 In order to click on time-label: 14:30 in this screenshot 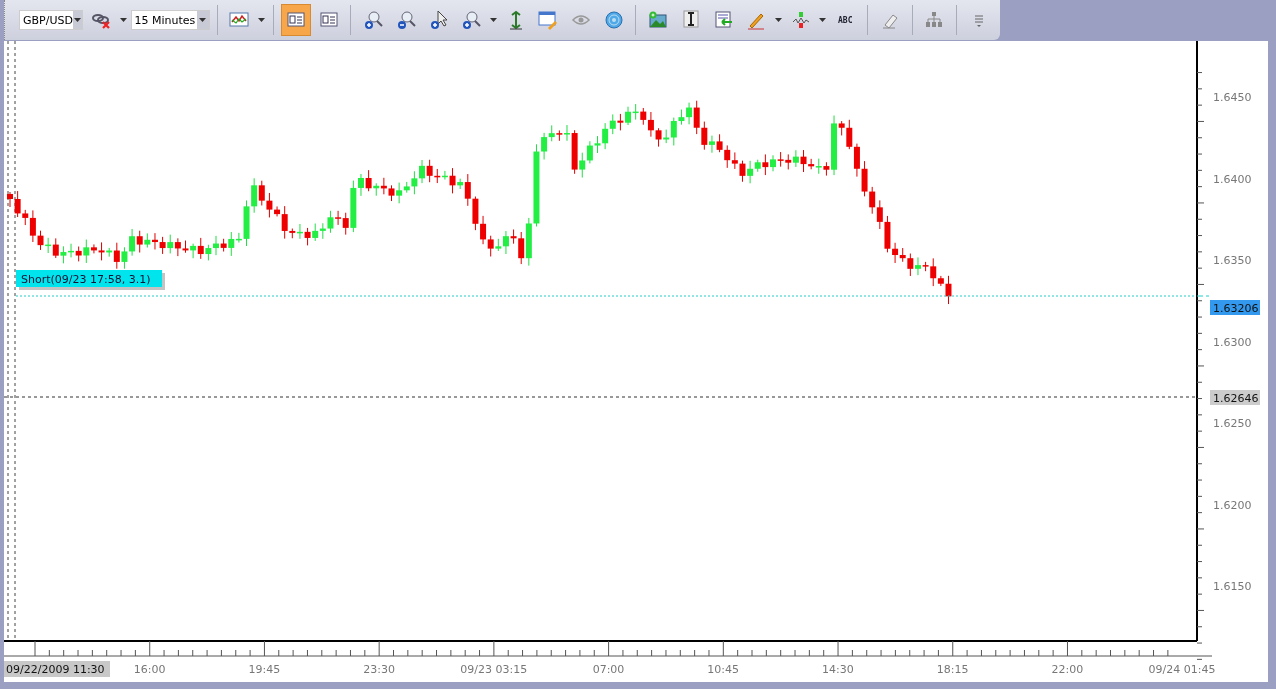, I will do `click(838, 669)`.